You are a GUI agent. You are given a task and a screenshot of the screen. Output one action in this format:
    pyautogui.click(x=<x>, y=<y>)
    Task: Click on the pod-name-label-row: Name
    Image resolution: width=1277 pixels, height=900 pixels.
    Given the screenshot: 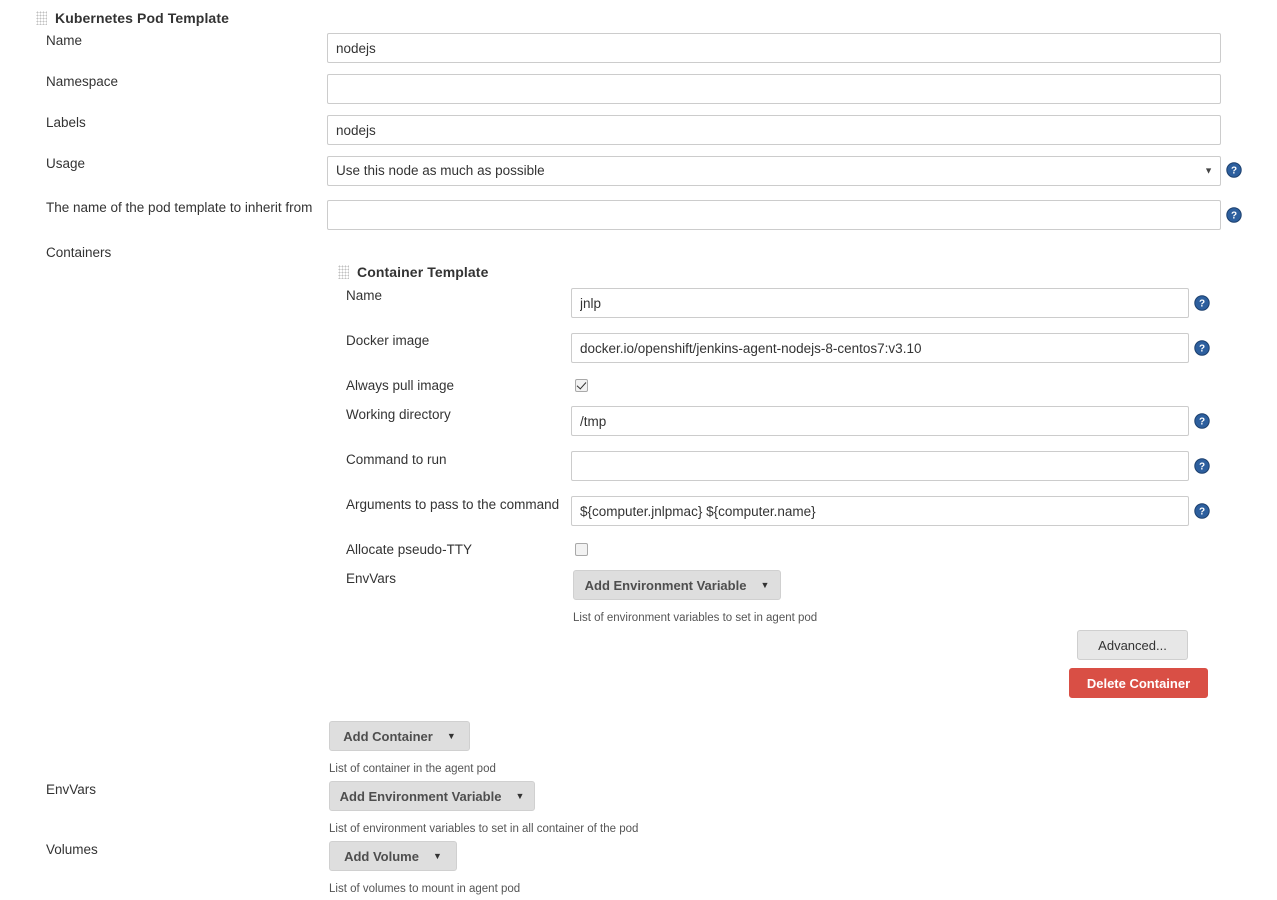 What is the action you would take?
    pyautogui.click(x=64, y=41)
    